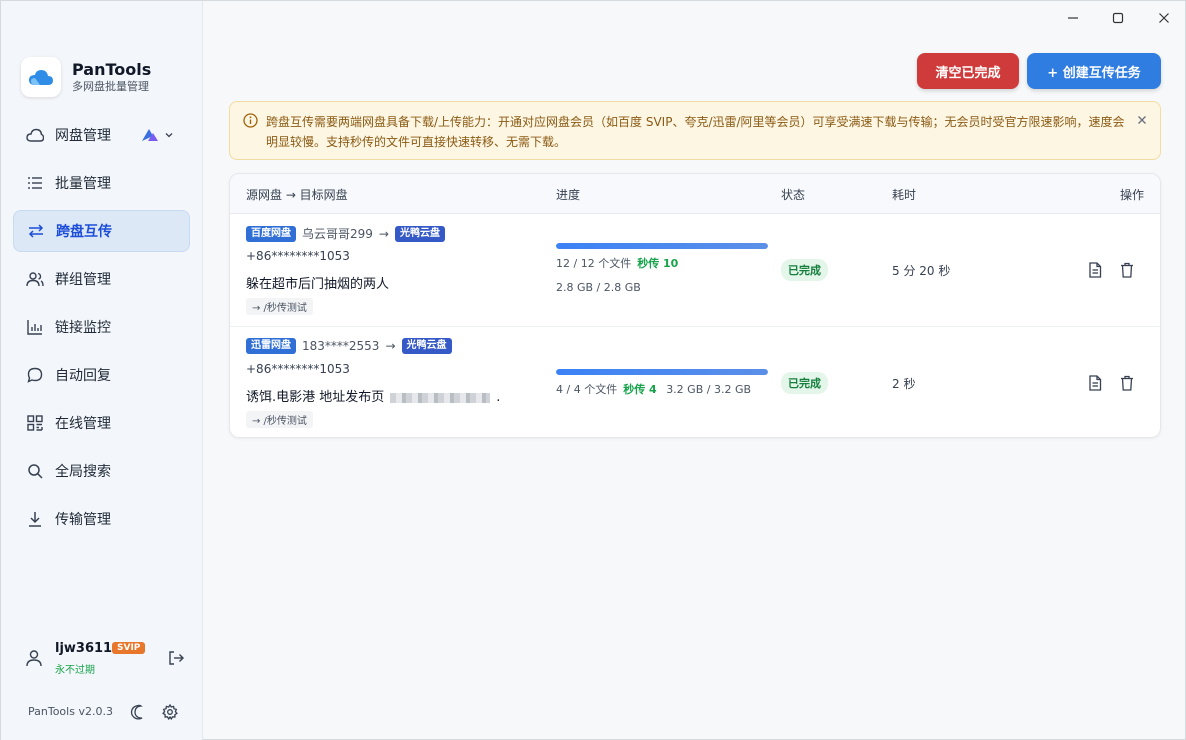  I want to click on svip-badge: SVIP, so click(129, 648).